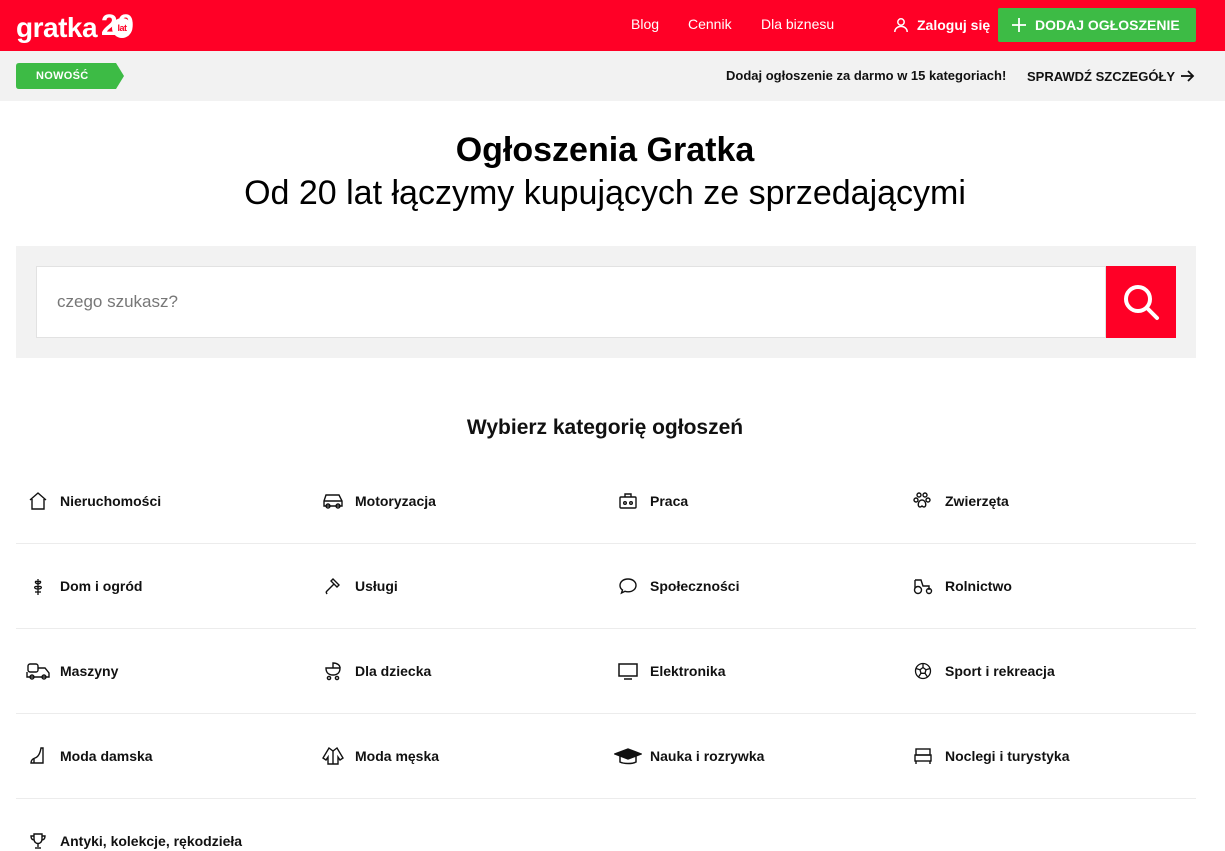 The width and height of the screenshot is (1225, 851). What do you see at coordinates (797, 25) in the screenshot?
I see `nav-link-dla-biznesu: Dla biznesu` at bounding box center [797, 25].